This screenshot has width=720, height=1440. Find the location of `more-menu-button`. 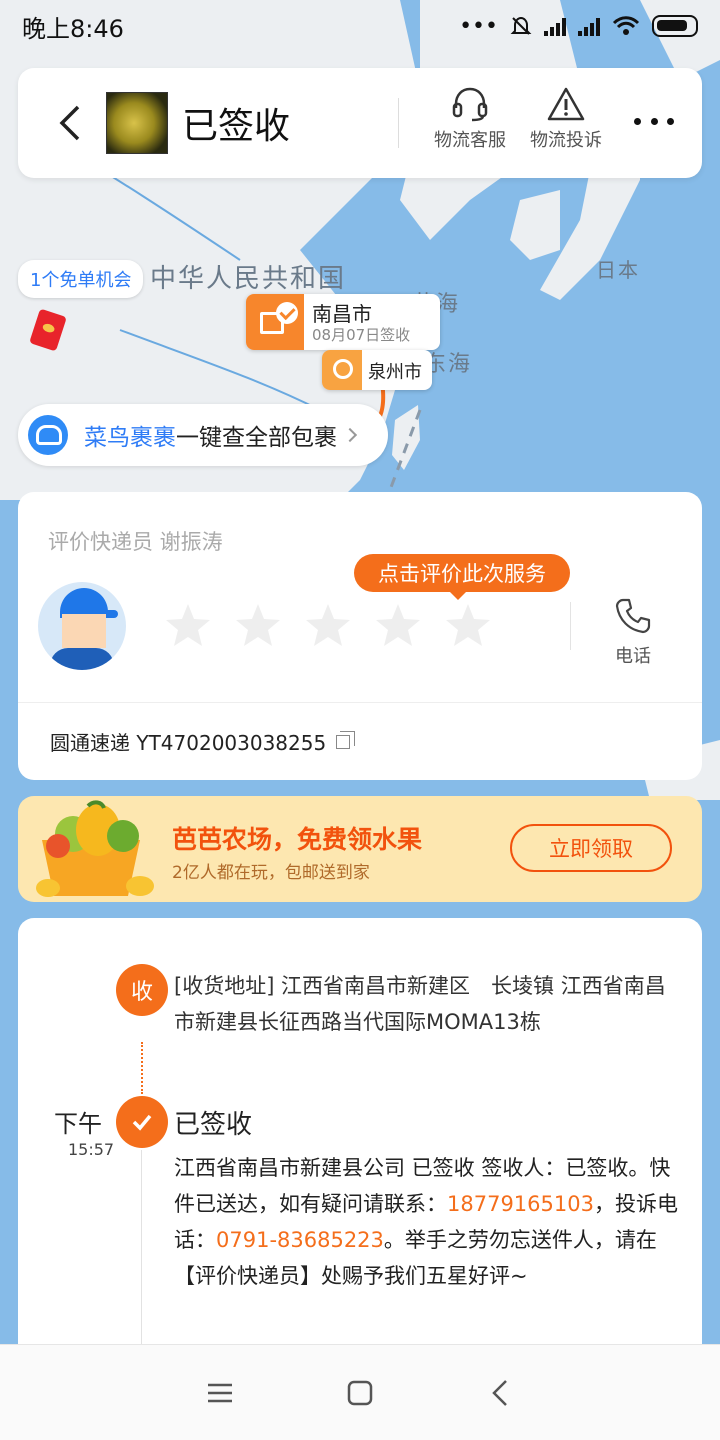

more-menu-button is located at coordinates (654, 121).